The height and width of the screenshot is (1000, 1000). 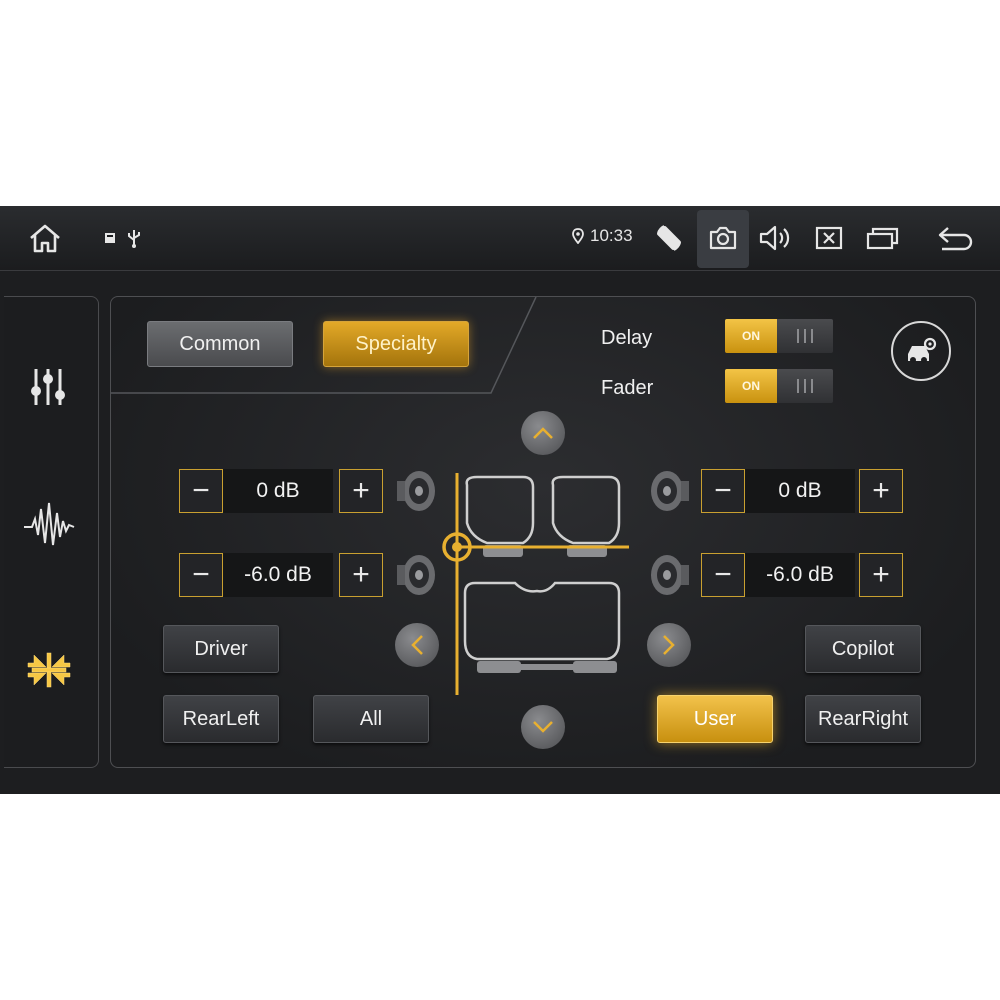 I want to click on front-right-db-value: 0 dB, so click(x=800, y=491).